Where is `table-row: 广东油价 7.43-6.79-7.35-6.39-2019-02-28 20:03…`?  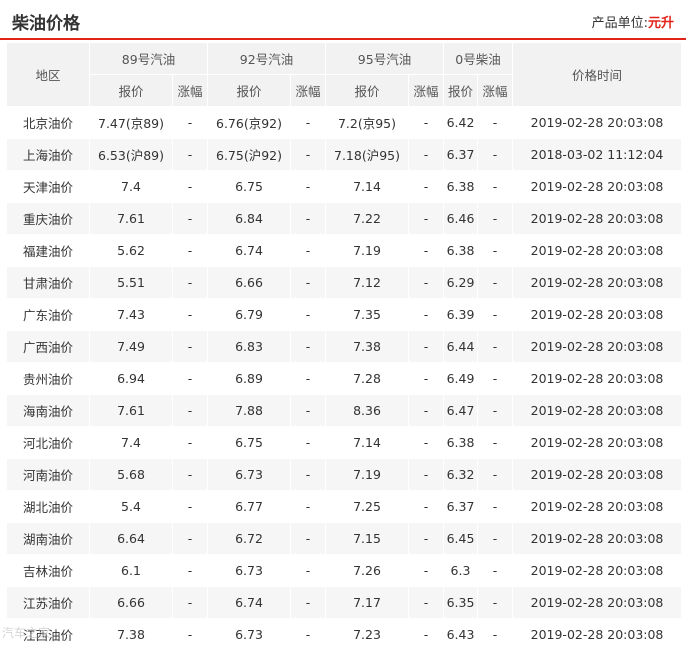
table-row: 广东油价 7.43-6.79-7.35-6.39-2019-02-28 20:03… is located at coordinates (344, 314).